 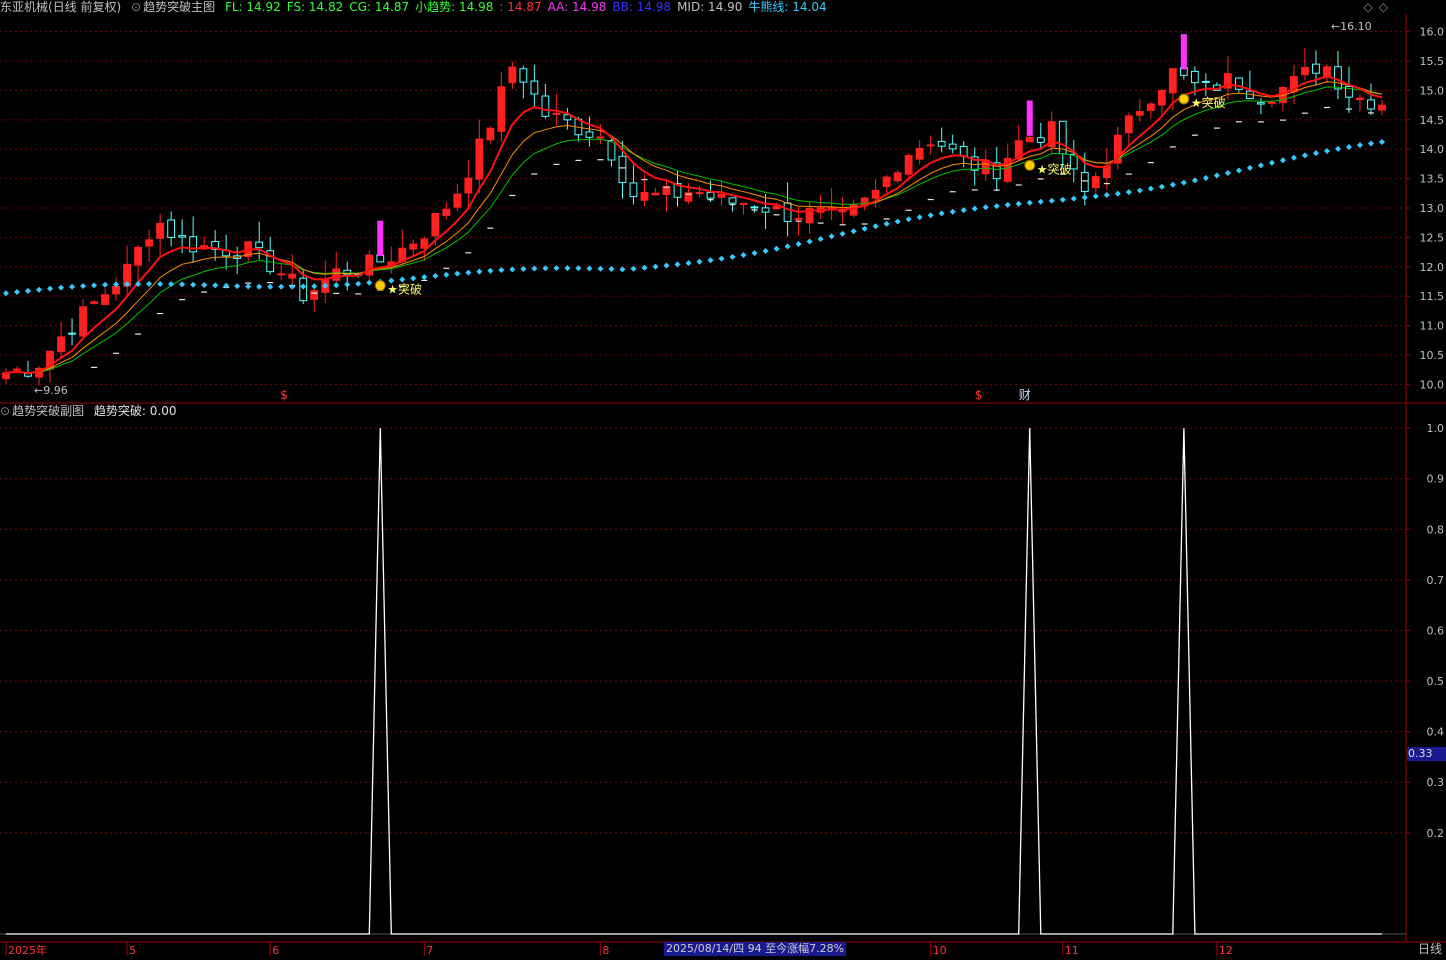 I want to click on sub-tick-label-6: 0.4, so click(x=1436, y=732).